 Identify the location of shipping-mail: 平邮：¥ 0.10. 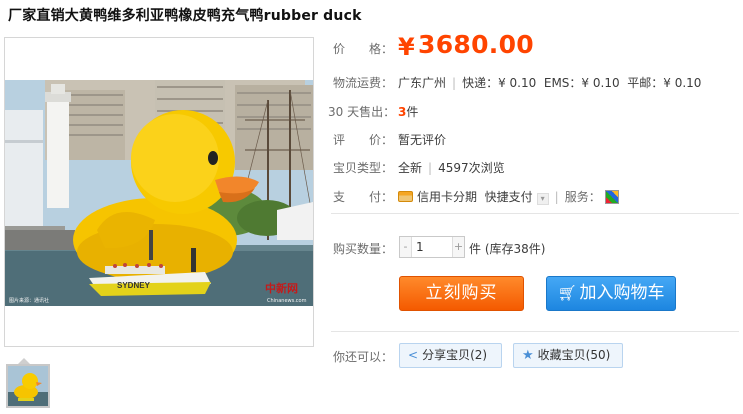
(664, 83).